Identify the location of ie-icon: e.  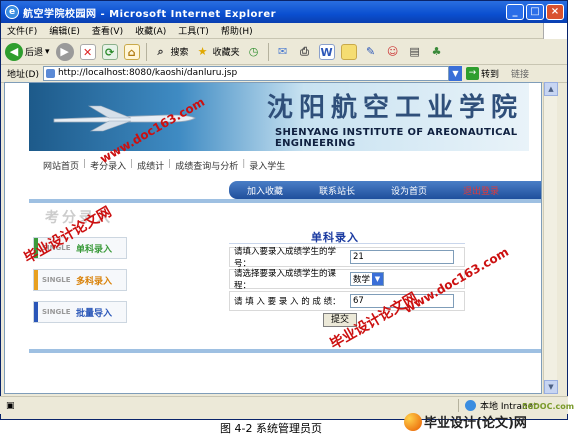
(12, 12).